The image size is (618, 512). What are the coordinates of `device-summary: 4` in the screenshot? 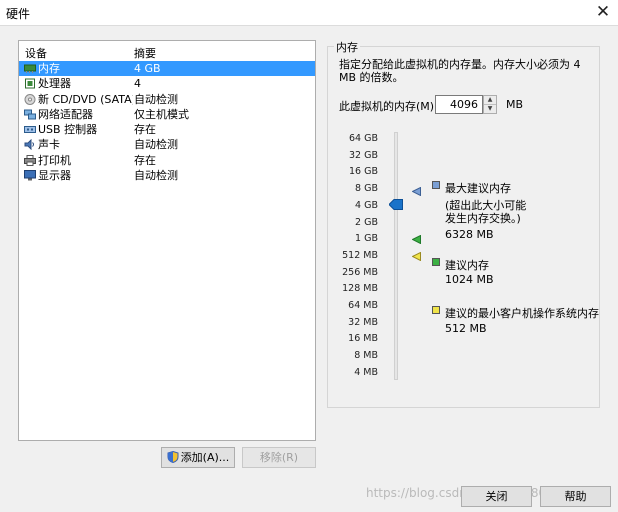 It's located at (137, 84).